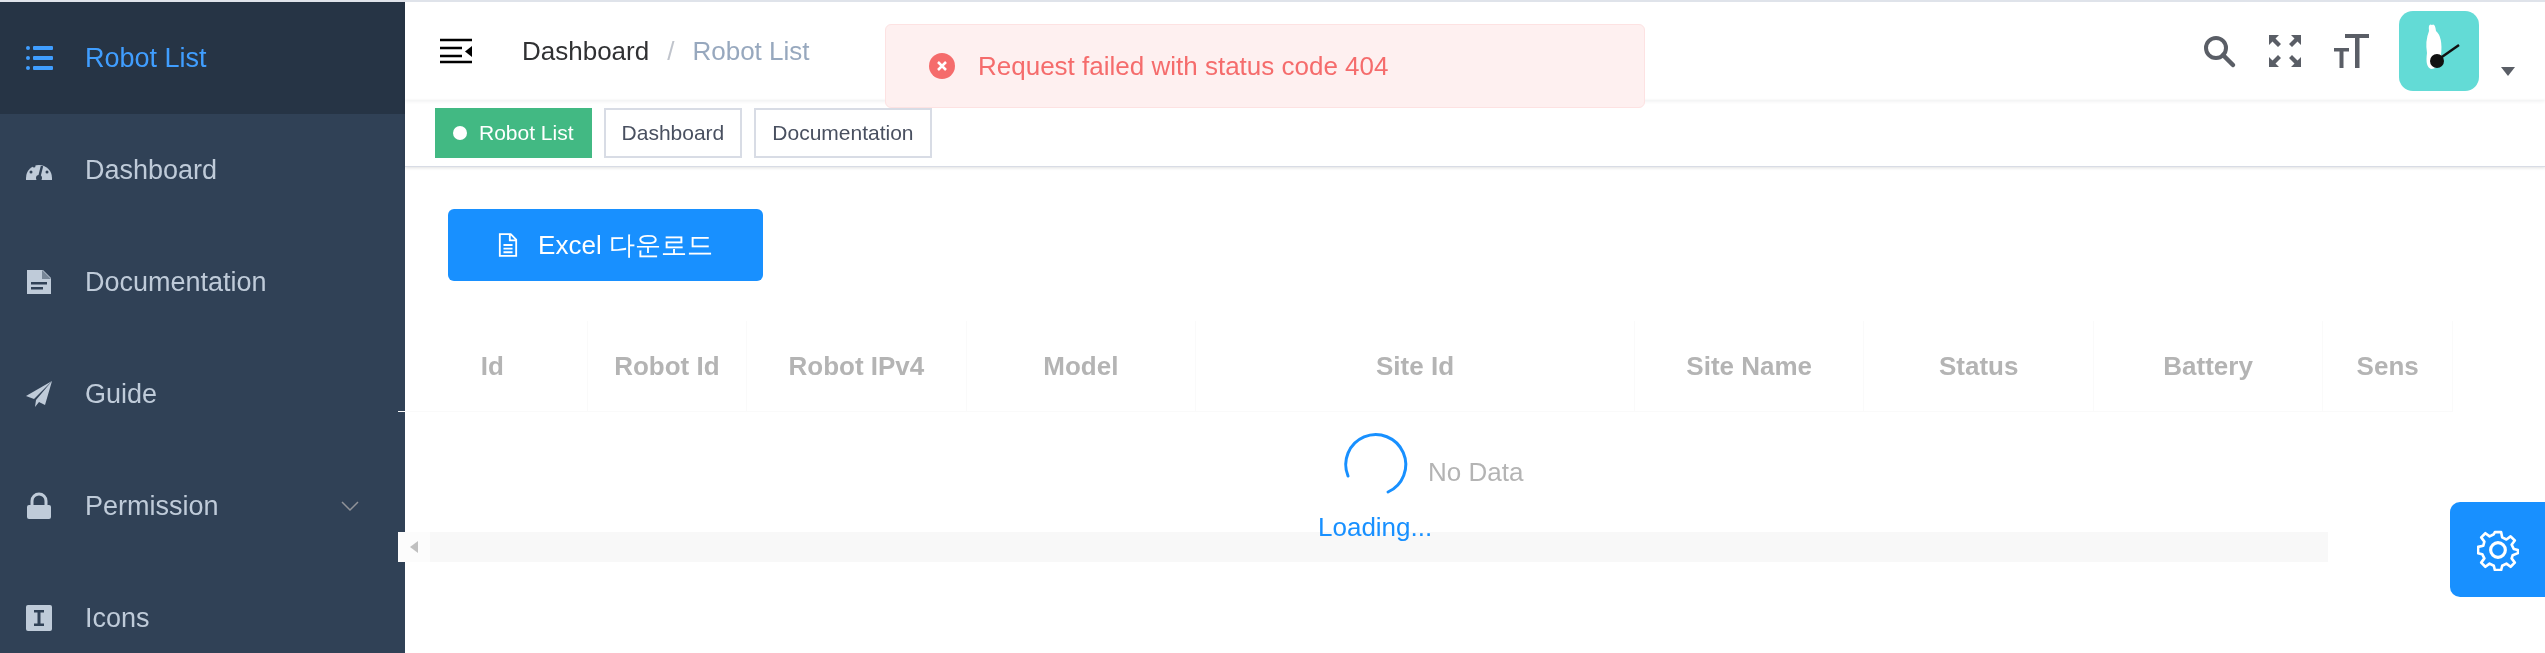 Image resolution: width=2545 pixels, height=653 pixels. I want to click on column-header: Id, so click(493, 366).